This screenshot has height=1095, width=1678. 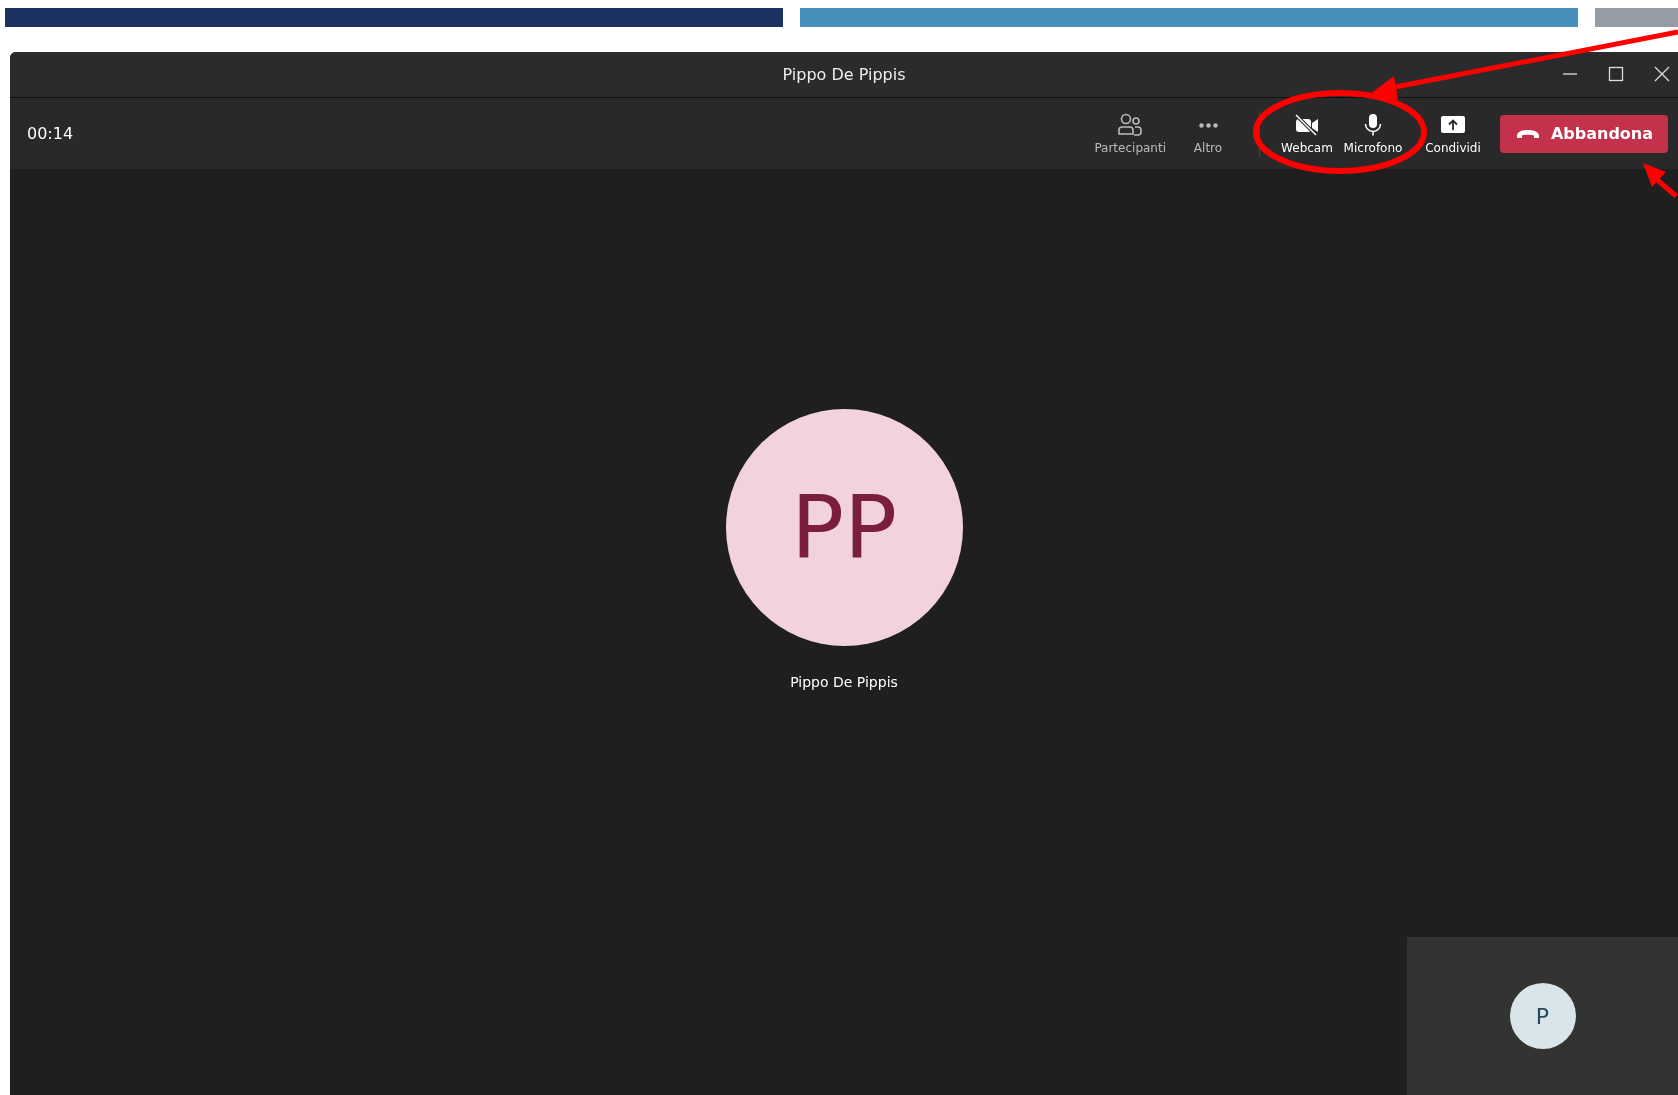 I want to click on annotation-arrow, so click(x=1660, y=180).